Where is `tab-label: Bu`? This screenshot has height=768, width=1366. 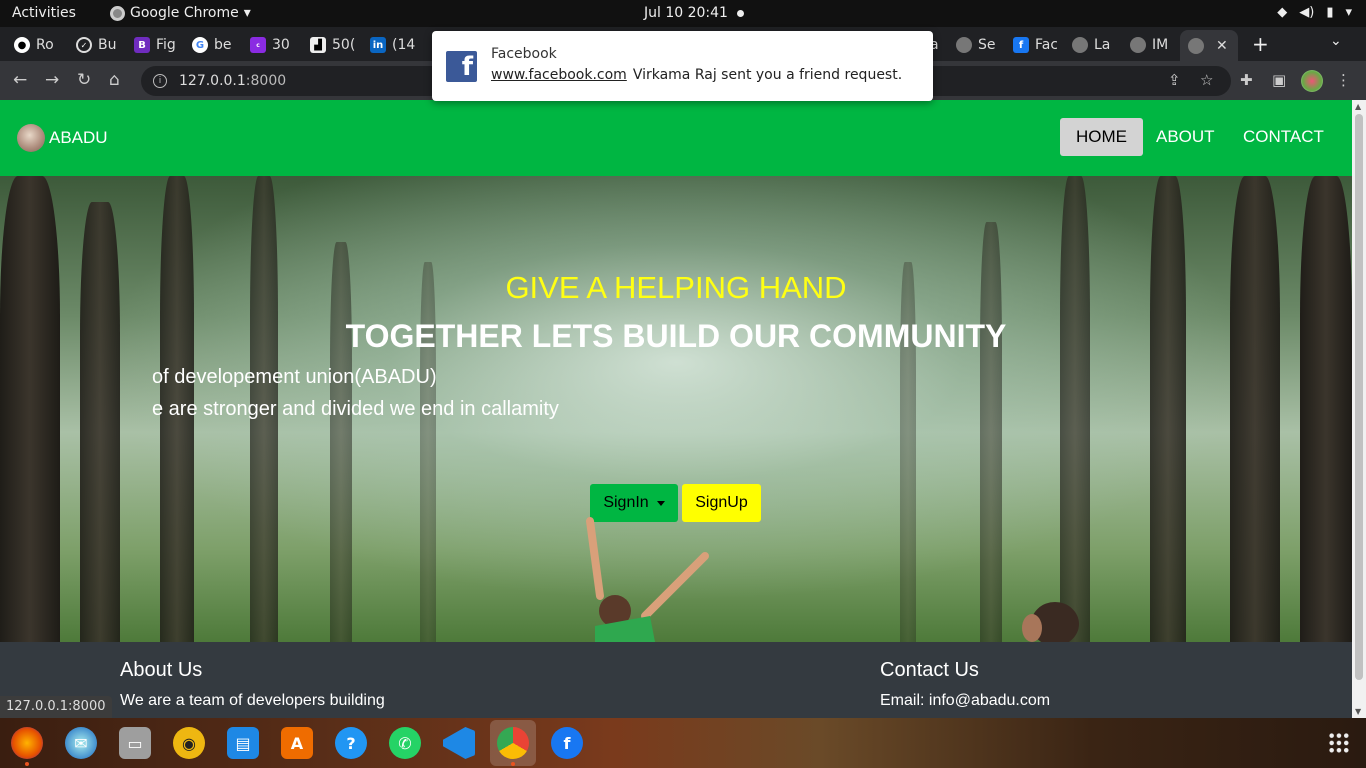 tab-label: Bu is located at coordinates (107, 45).